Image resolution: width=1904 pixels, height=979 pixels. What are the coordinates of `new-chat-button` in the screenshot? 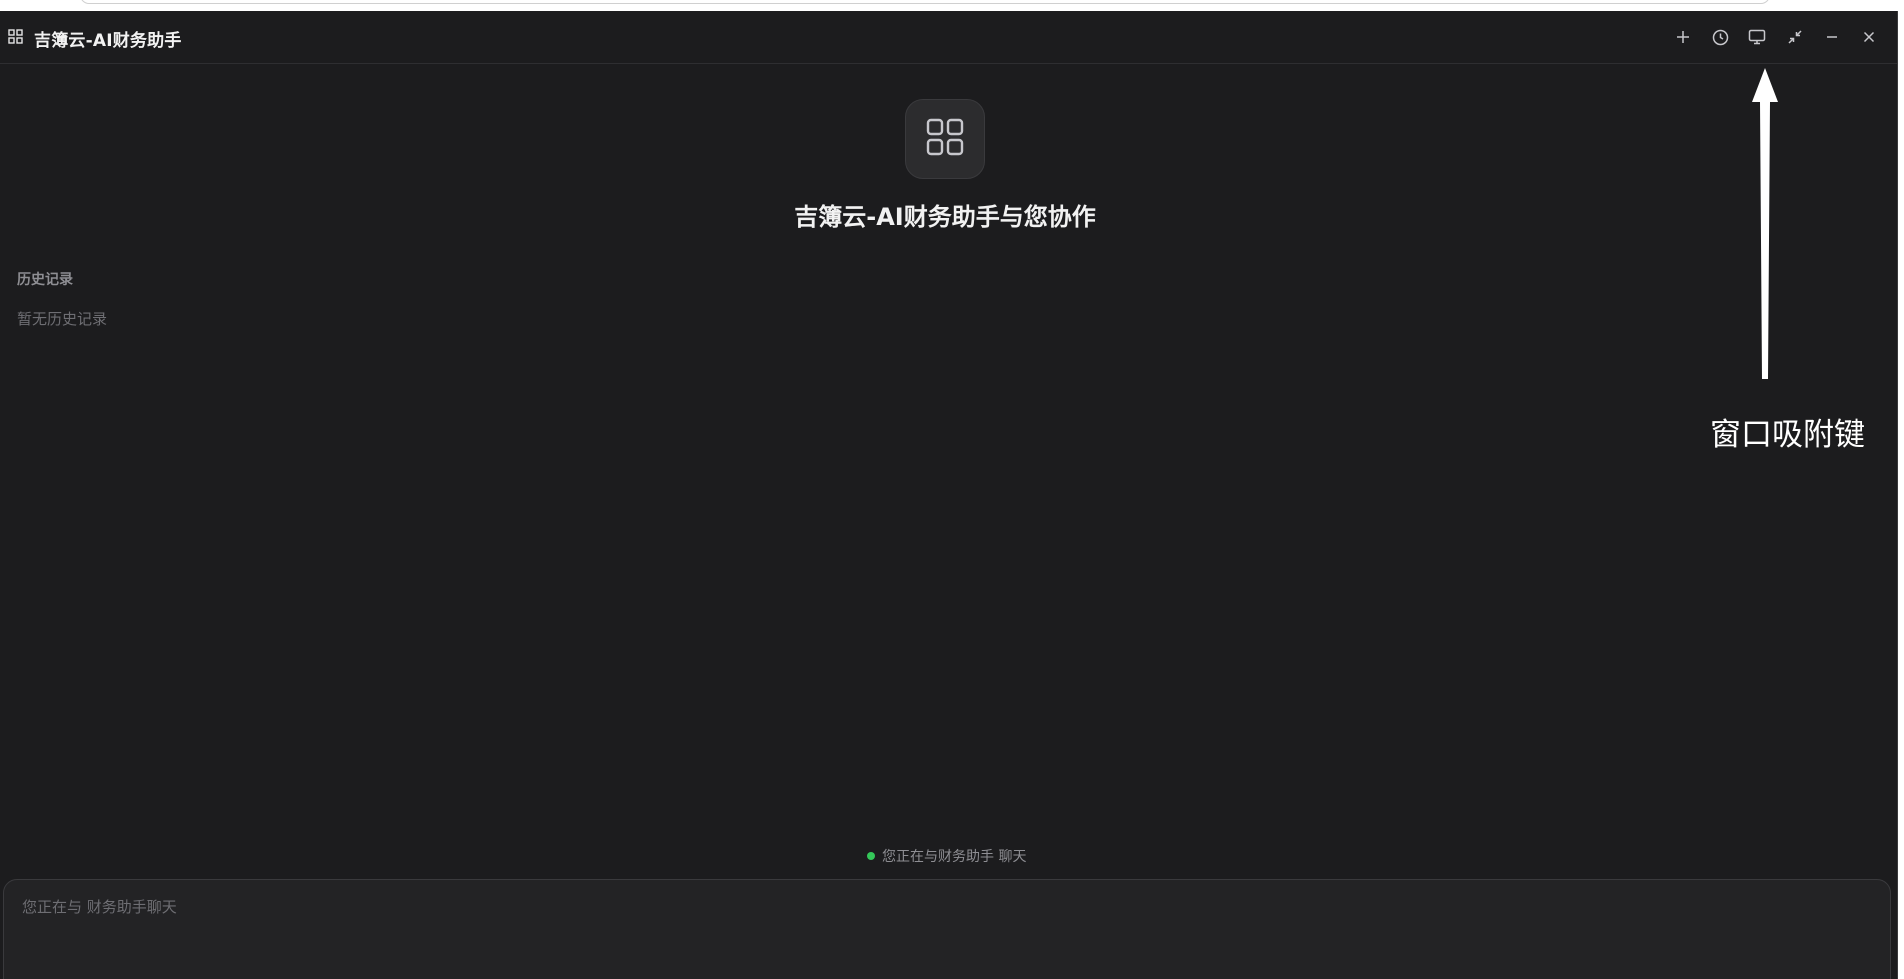 It's located at (1683, 37).